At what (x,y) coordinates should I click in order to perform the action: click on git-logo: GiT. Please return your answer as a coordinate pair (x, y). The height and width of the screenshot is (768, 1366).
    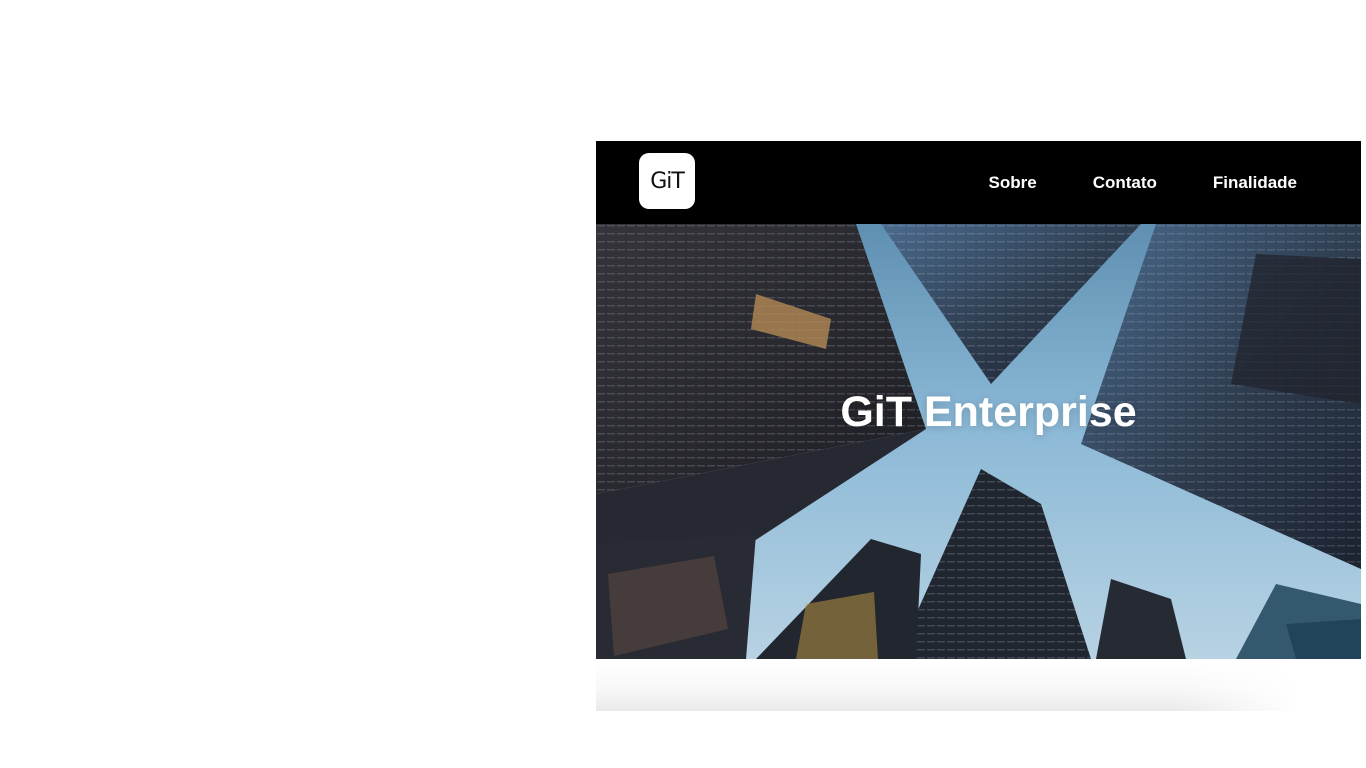
    Looking at the image, I should click on (667, 181).